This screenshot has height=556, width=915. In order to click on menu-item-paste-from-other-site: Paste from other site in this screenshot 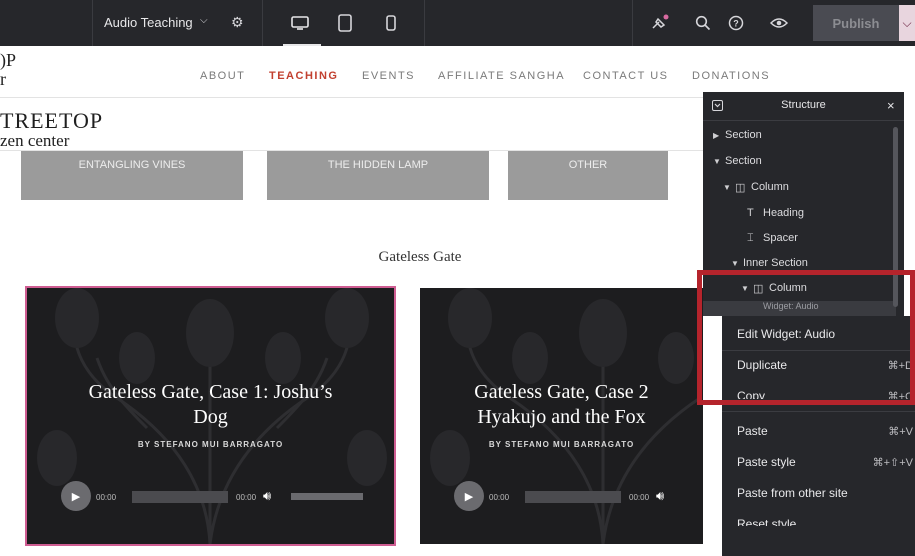, I will do `click(826, 494)`.